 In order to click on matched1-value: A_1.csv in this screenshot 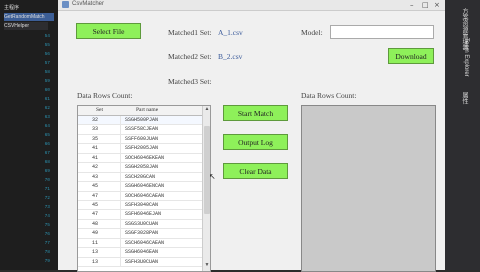, I will do `click(230, 32)`.